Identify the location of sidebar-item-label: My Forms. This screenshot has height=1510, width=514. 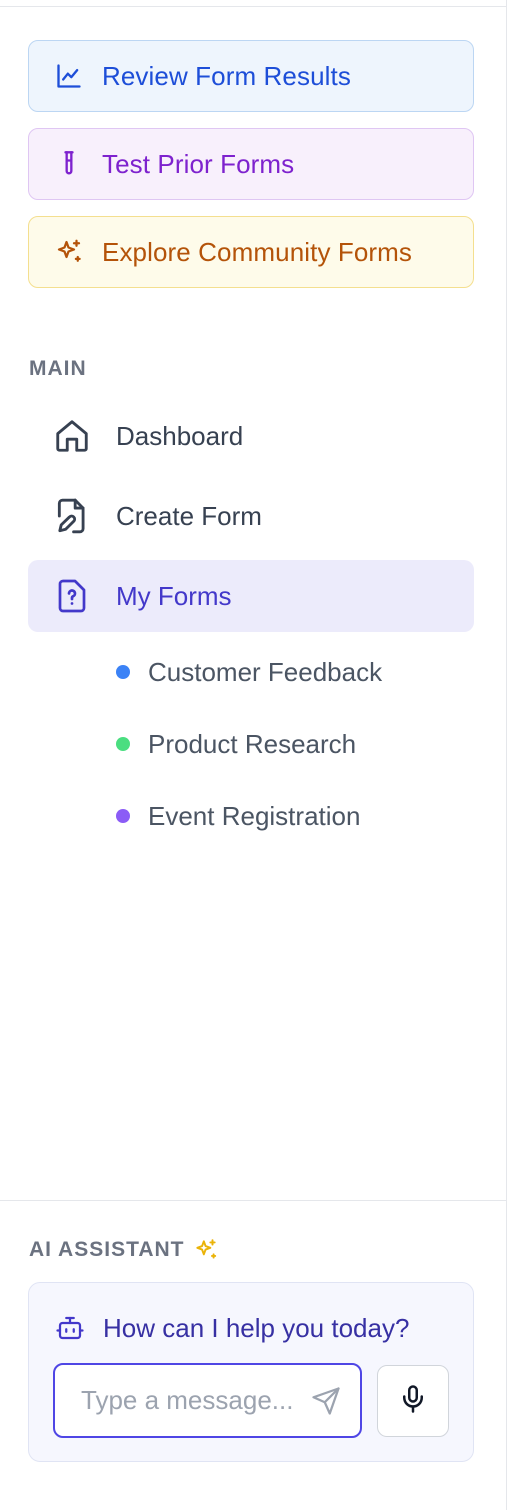
(174, 595).